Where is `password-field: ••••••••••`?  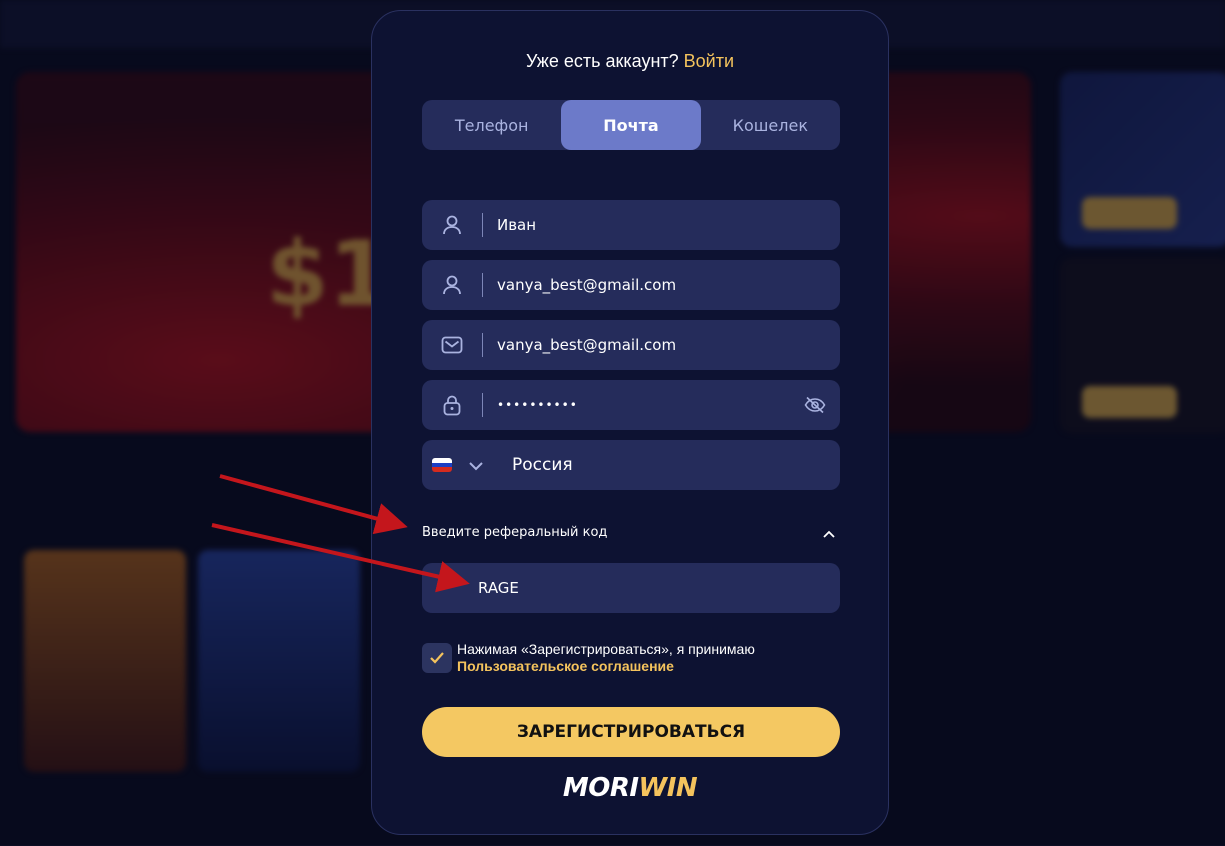
password-field: •••••••••• is located at coordinates (631, 405).